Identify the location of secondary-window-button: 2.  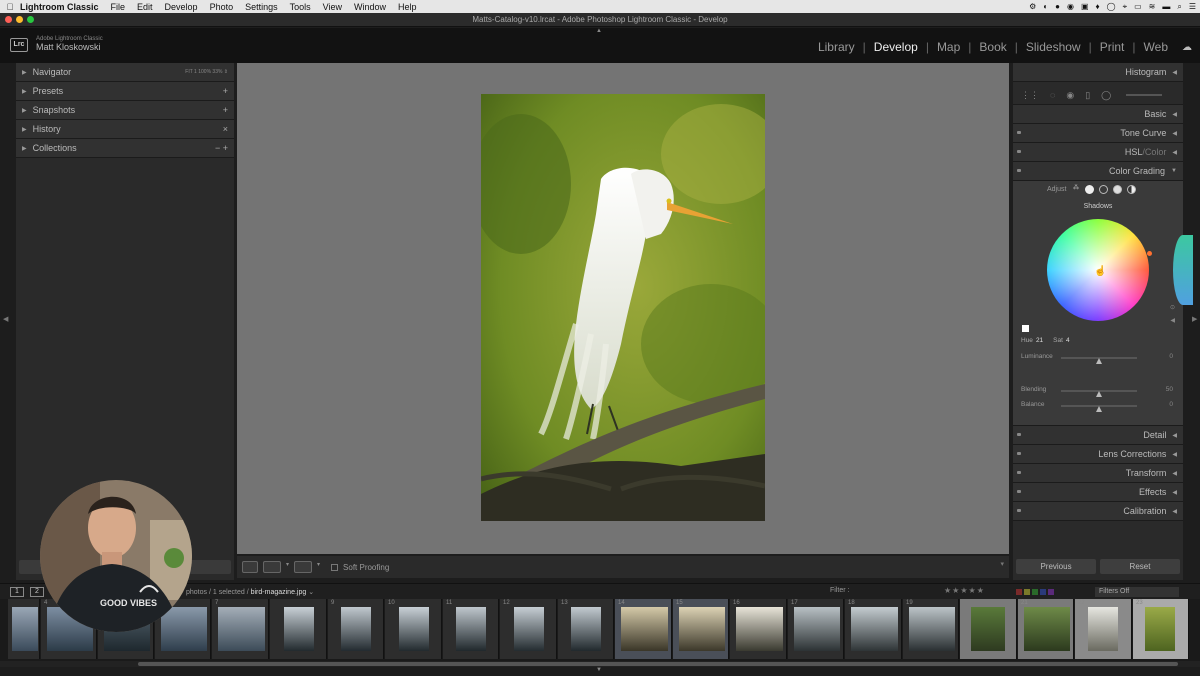
(37, 592).